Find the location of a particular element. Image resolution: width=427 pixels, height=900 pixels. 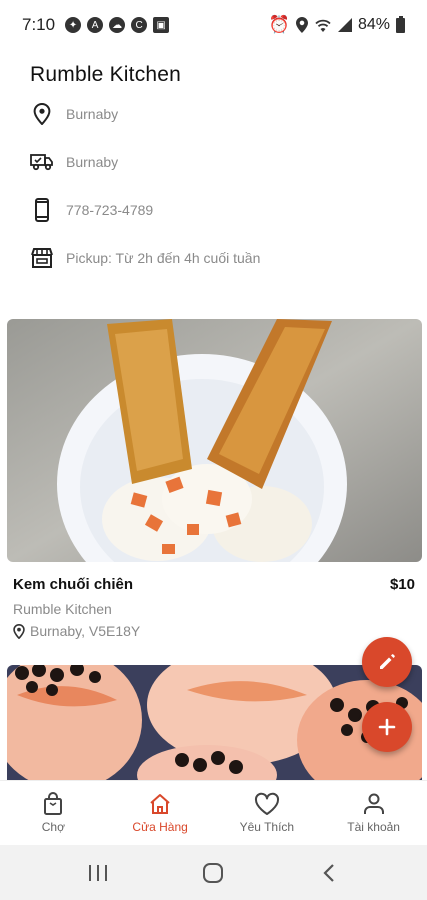

store-phone: 778-723-4789 is located at coordinates (109, 210).